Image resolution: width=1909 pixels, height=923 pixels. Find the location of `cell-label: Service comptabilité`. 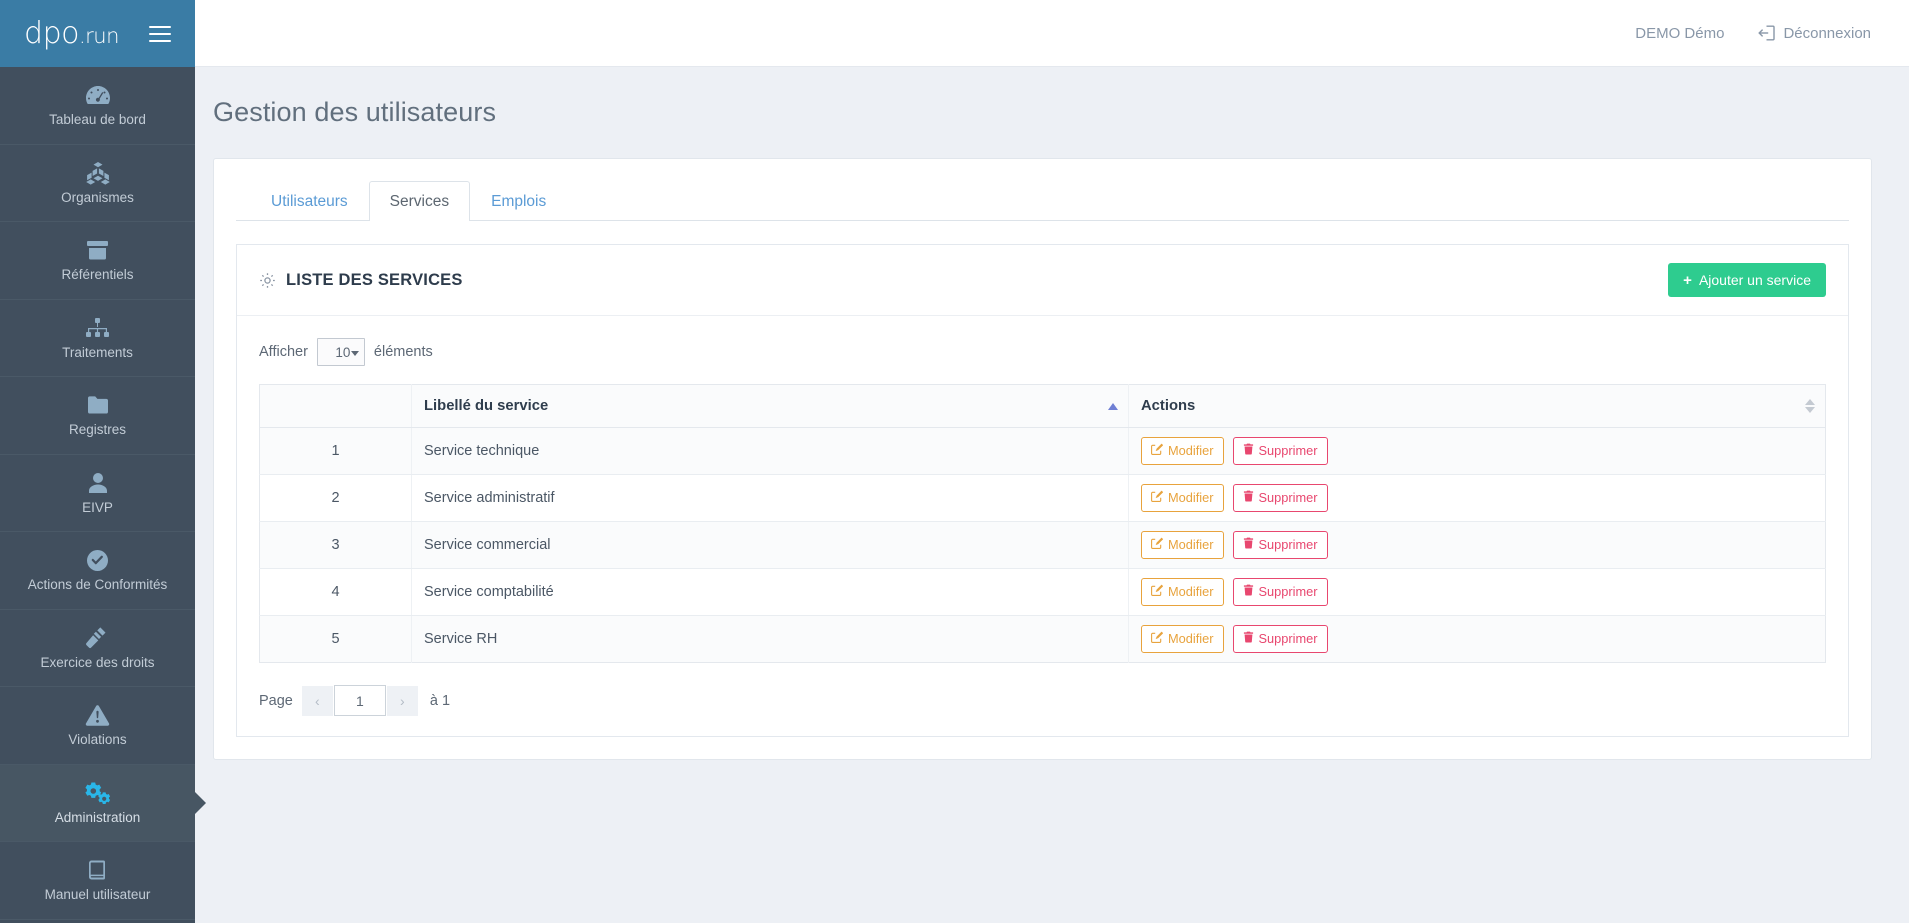

cell-label: Service comptabilité is located at coordinates (770, 592).